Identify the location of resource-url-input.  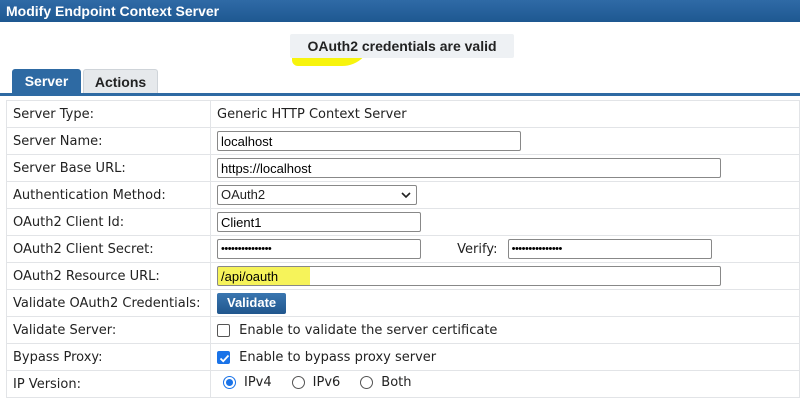
(469, 276).